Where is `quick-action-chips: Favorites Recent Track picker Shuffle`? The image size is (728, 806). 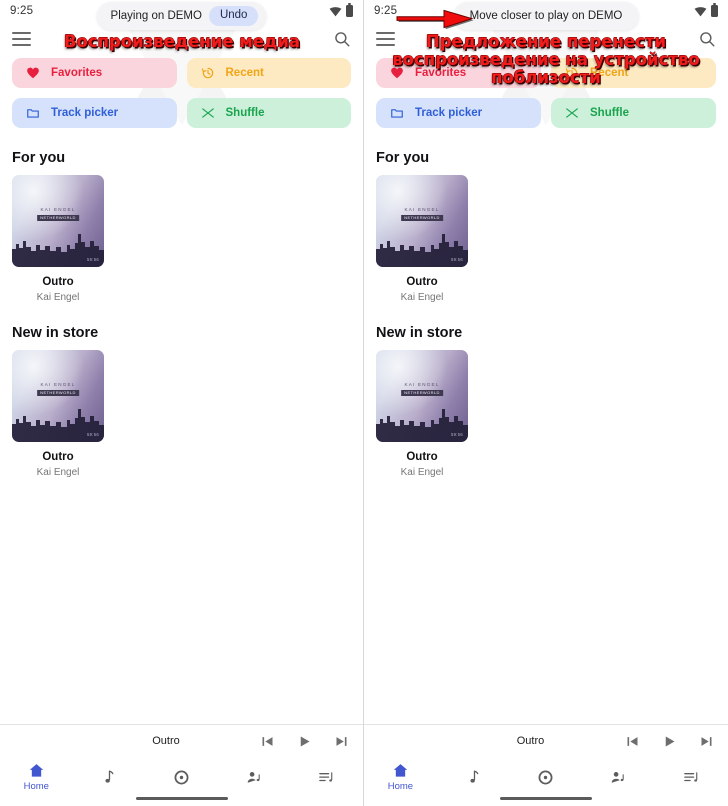
quick-action-chips: Favorites Recent Track picker Shuffle is located at coordinates (546, 92).